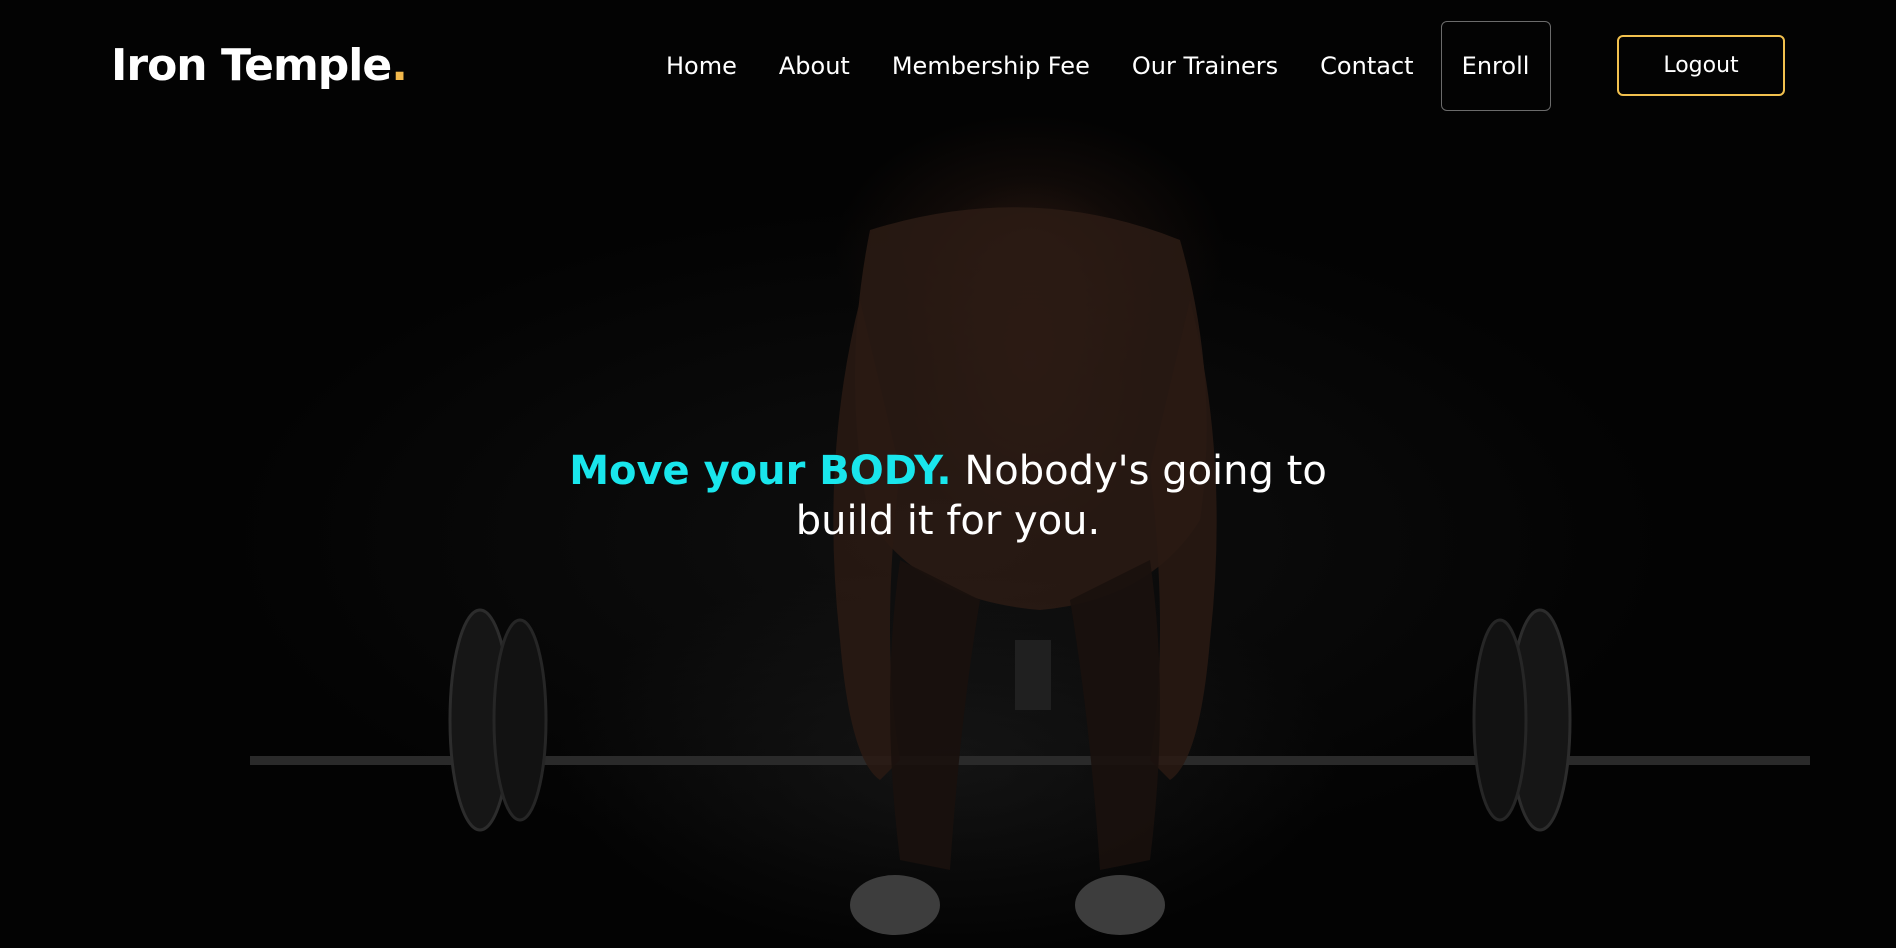 This screenshot has height=948, width=1896. What do you see at coordinates (704, 66) in the screenshot?
I see `nav-link-home: Home` at bounding box center [704, 66].